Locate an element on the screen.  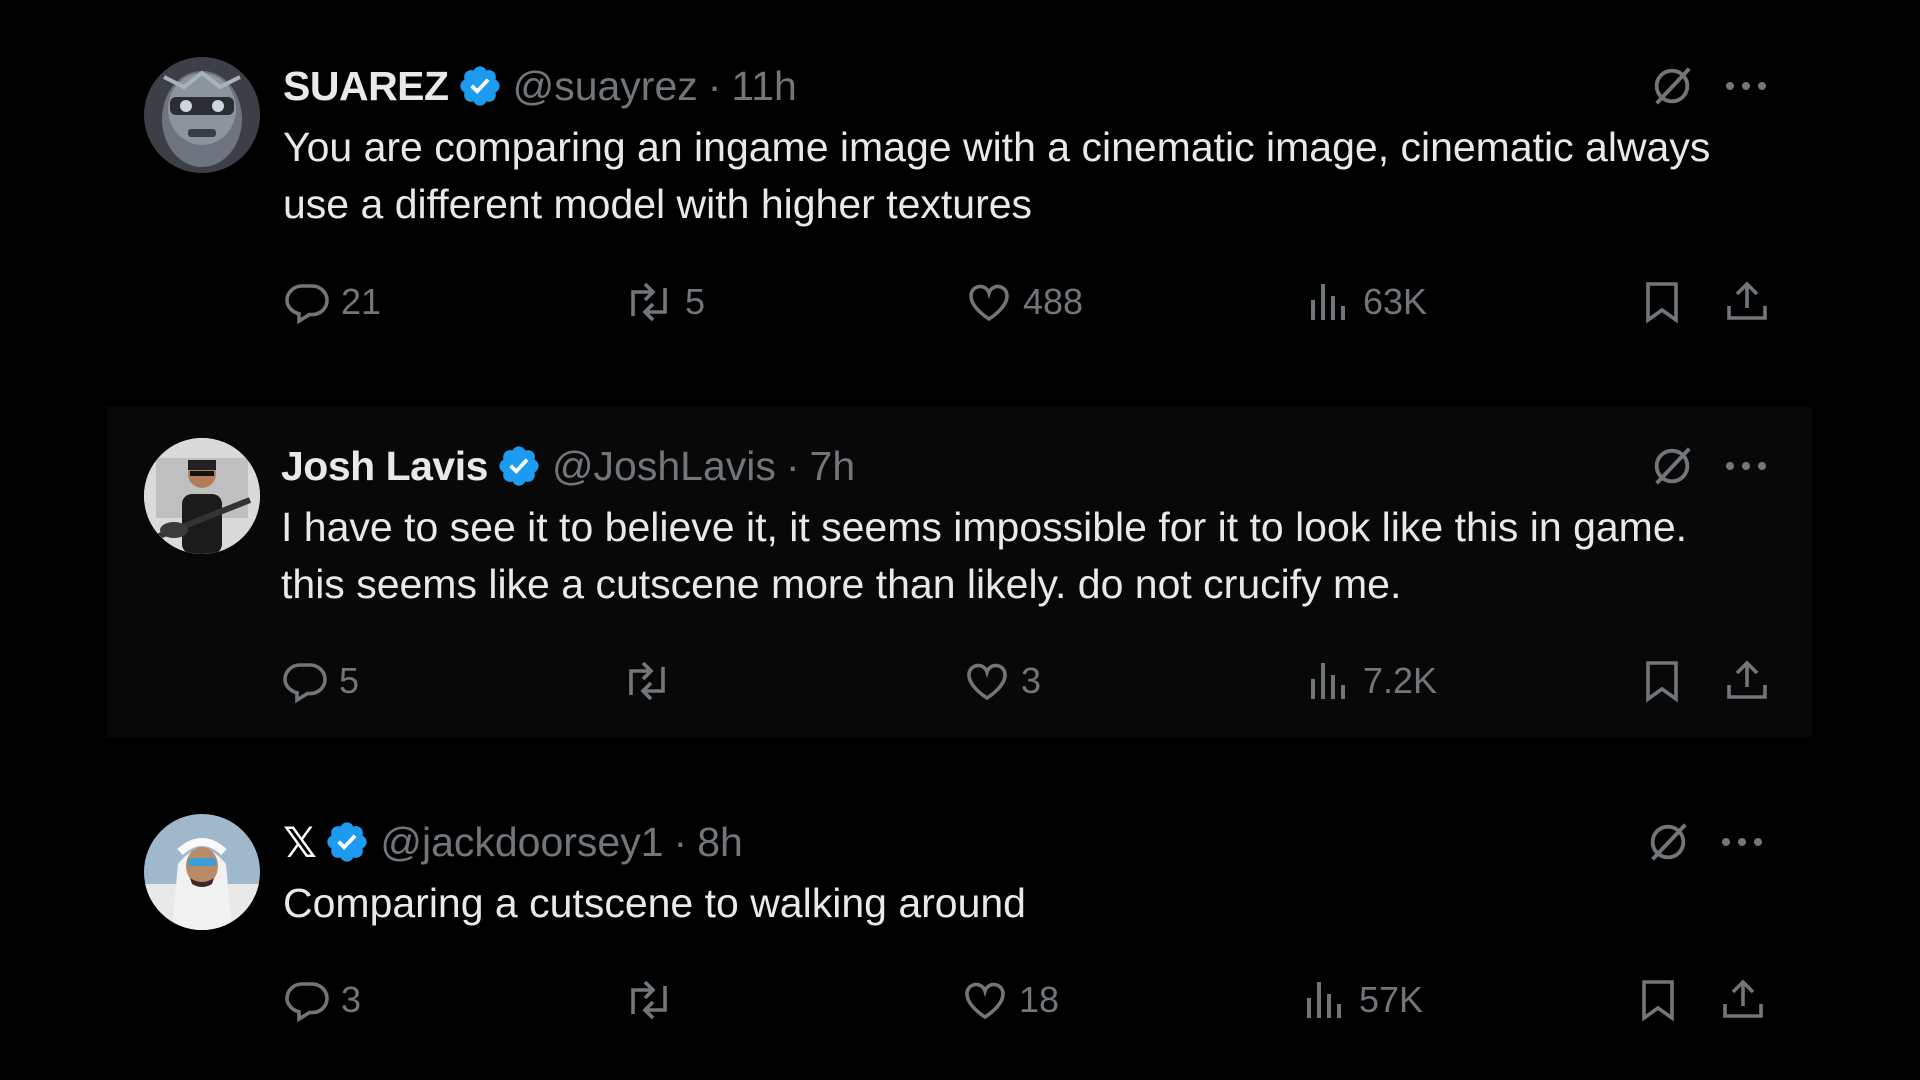
reply-count: 21 is located at coordinates (361, 301).